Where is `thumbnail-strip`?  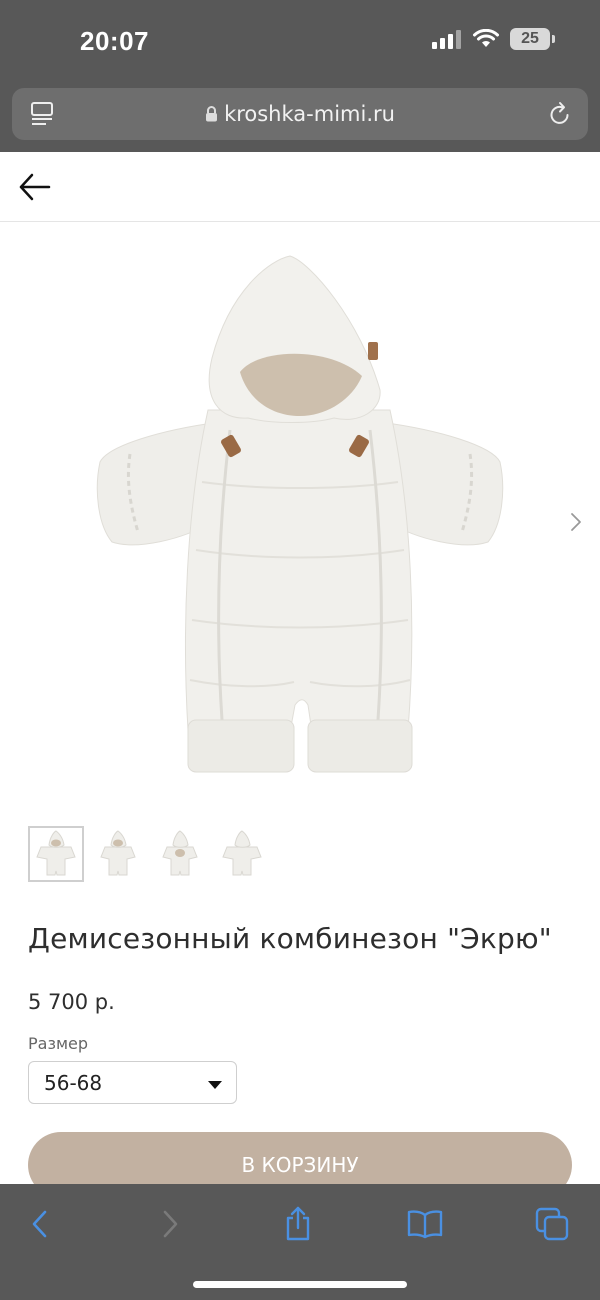 thumbnail-strip is located at coordinates (149, 854).